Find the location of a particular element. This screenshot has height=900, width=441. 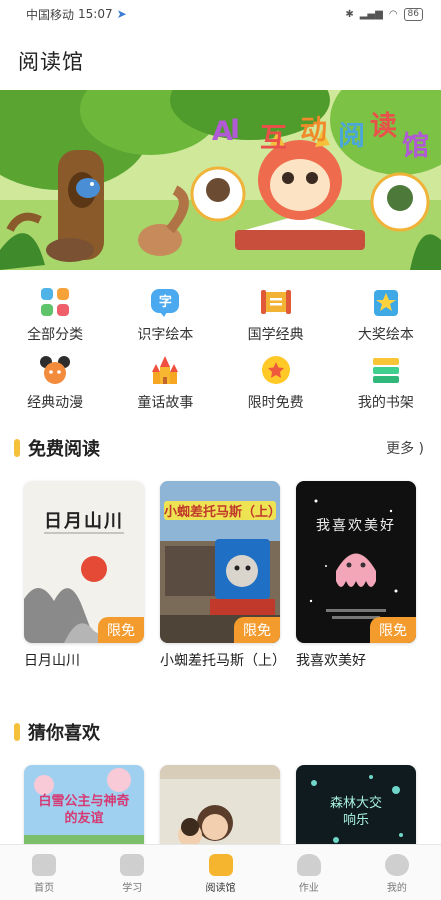

home-icon is located at coordinates (44, 865).